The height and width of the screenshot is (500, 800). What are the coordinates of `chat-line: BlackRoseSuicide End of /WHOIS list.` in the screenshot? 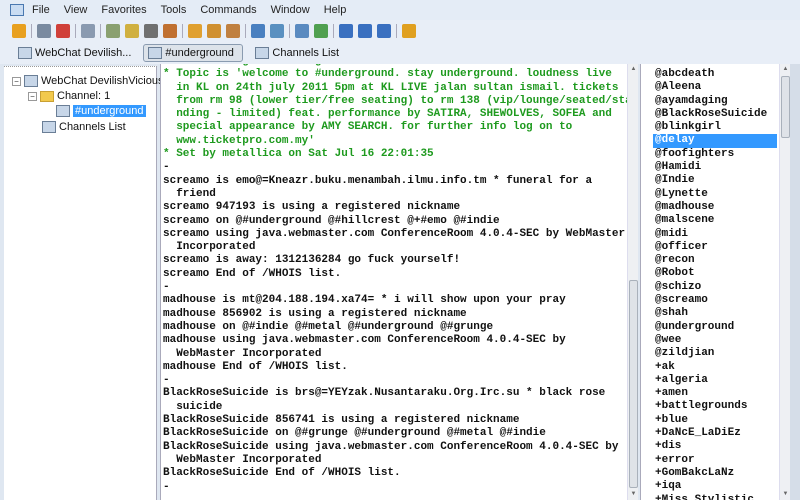 It's located at (282, 473).